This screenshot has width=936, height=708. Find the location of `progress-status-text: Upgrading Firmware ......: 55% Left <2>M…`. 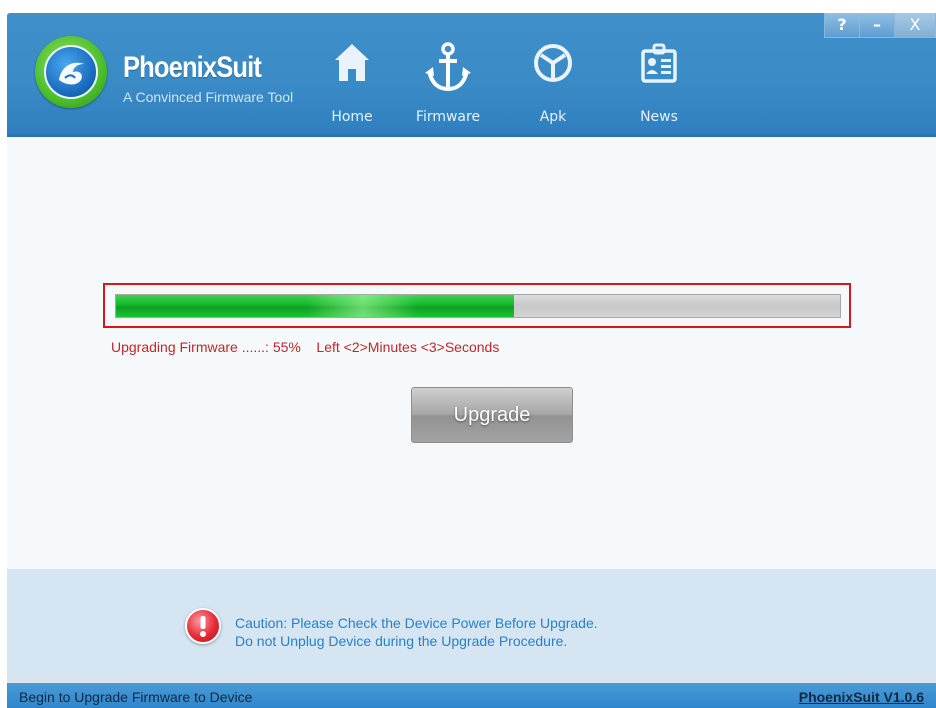

progress-status-text: Upgrading Firmware ......: 55% Left <2>M… is located at coordinates (305, 347).